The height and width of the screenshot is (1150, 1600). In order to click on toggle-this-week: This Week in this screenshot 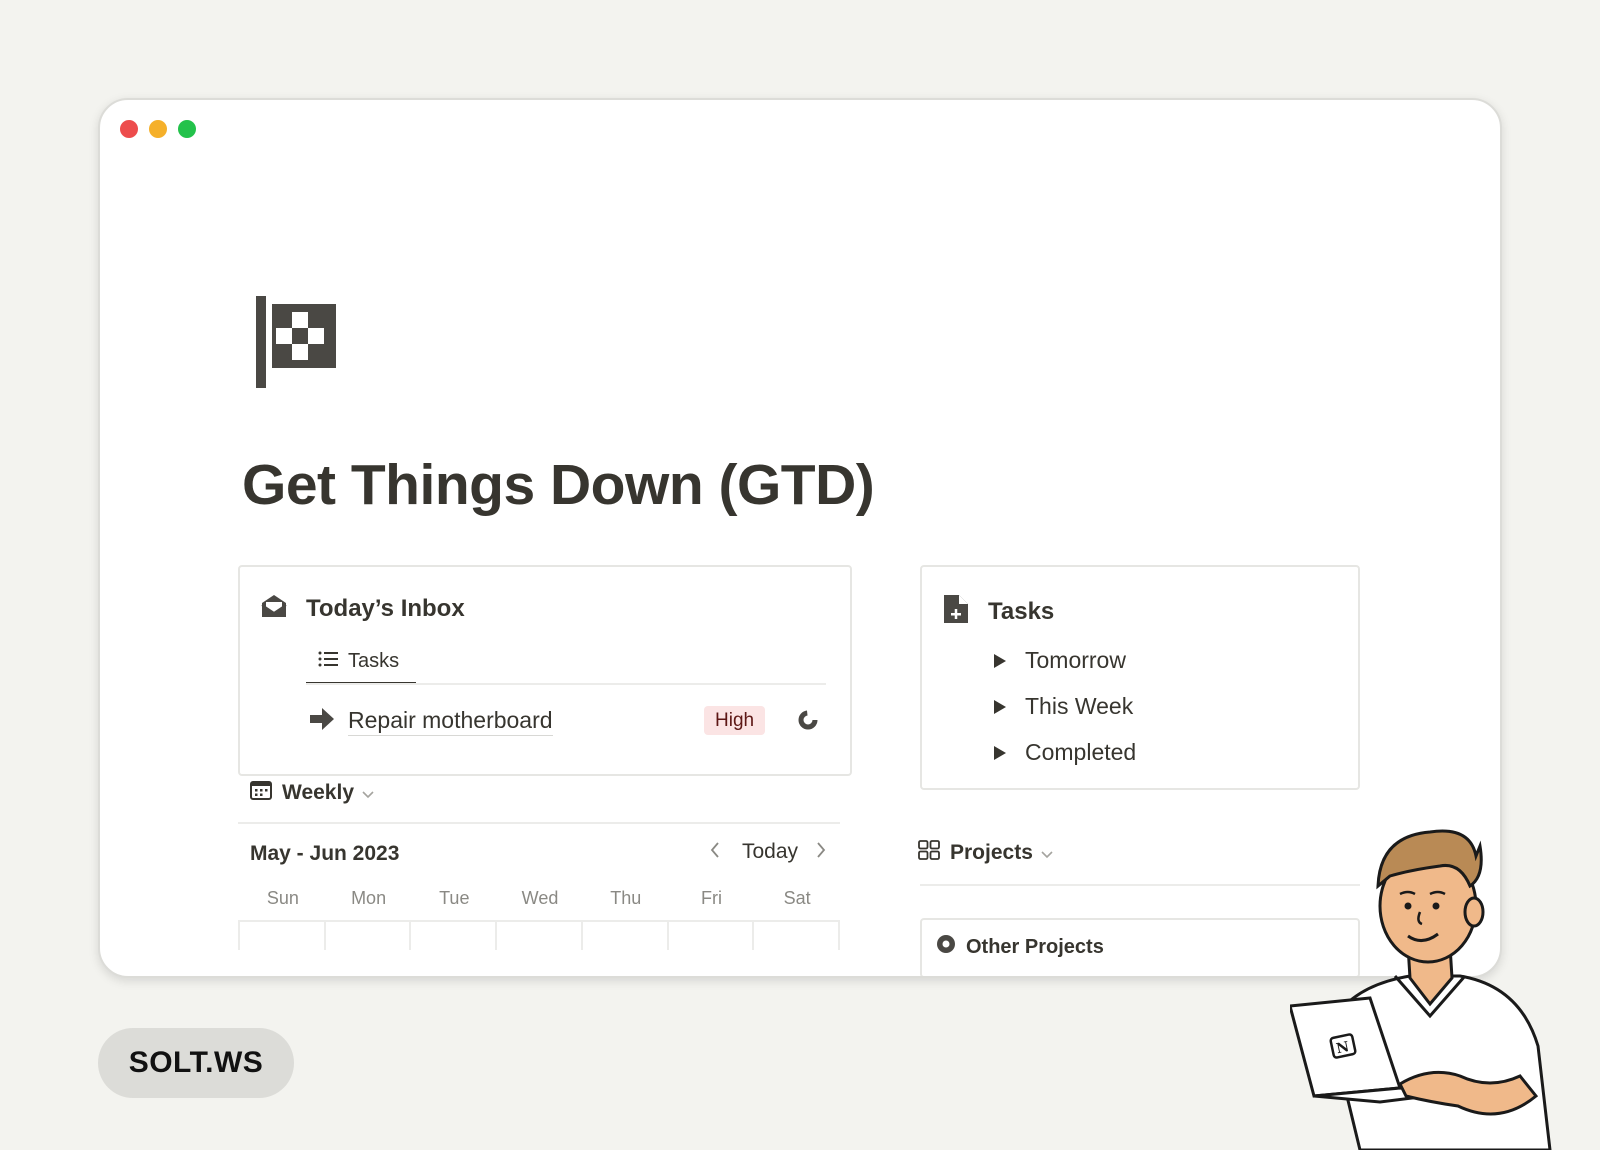, I will do `click(1065, 706)`.